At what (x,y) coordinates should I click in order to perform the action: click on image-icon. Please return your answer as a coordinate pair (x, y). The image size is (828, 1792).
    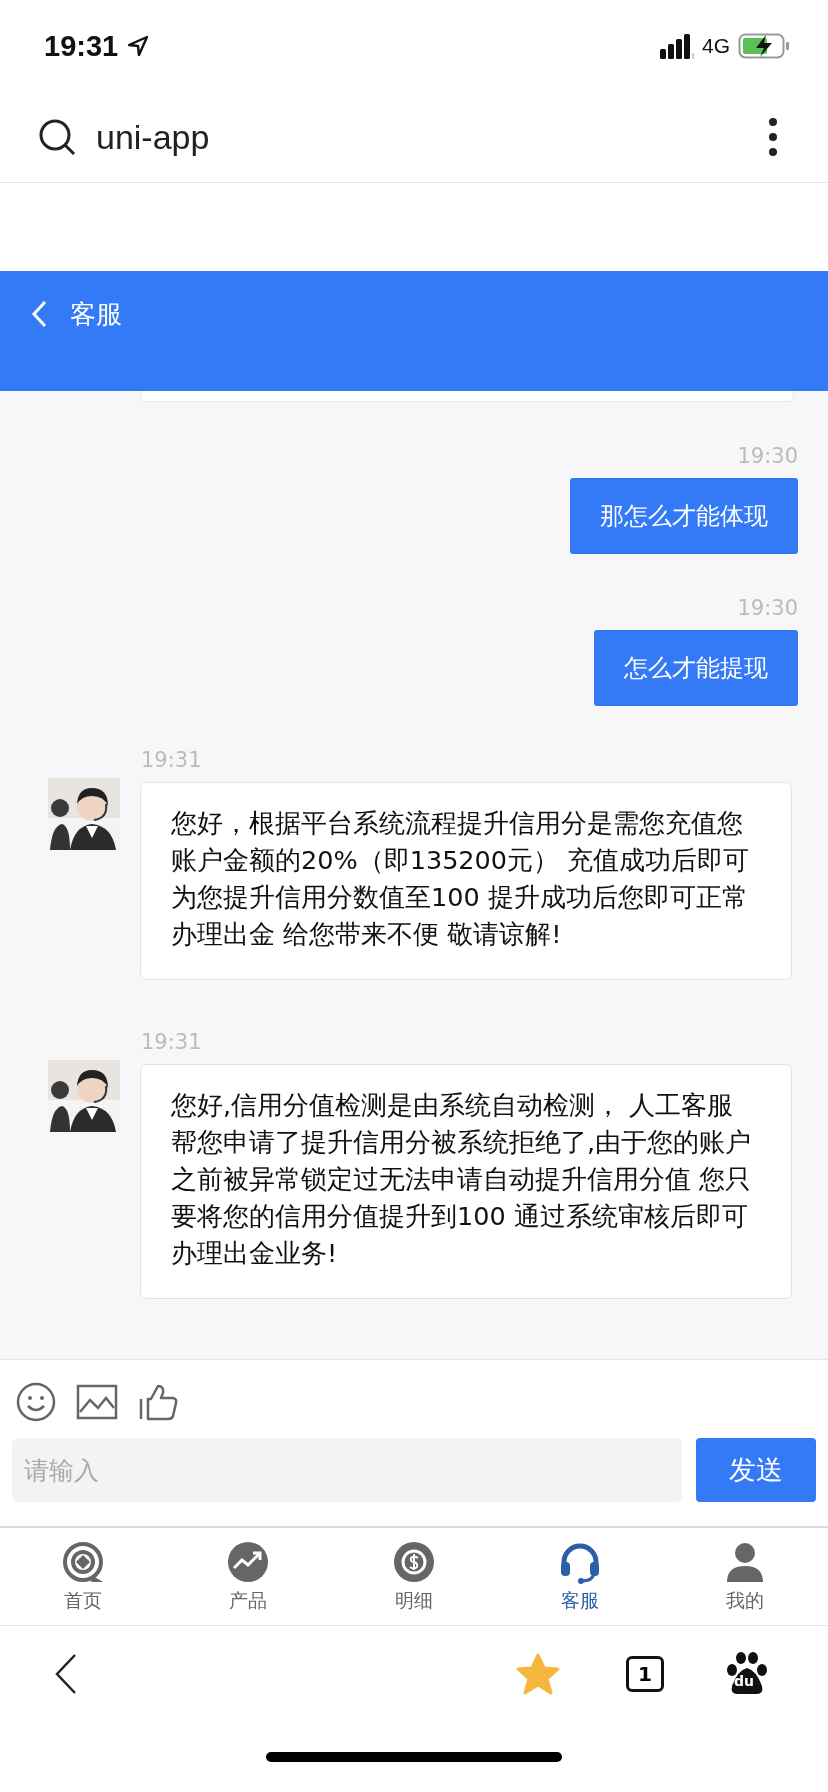
    Looking at the image, I should click on (97, 1402).